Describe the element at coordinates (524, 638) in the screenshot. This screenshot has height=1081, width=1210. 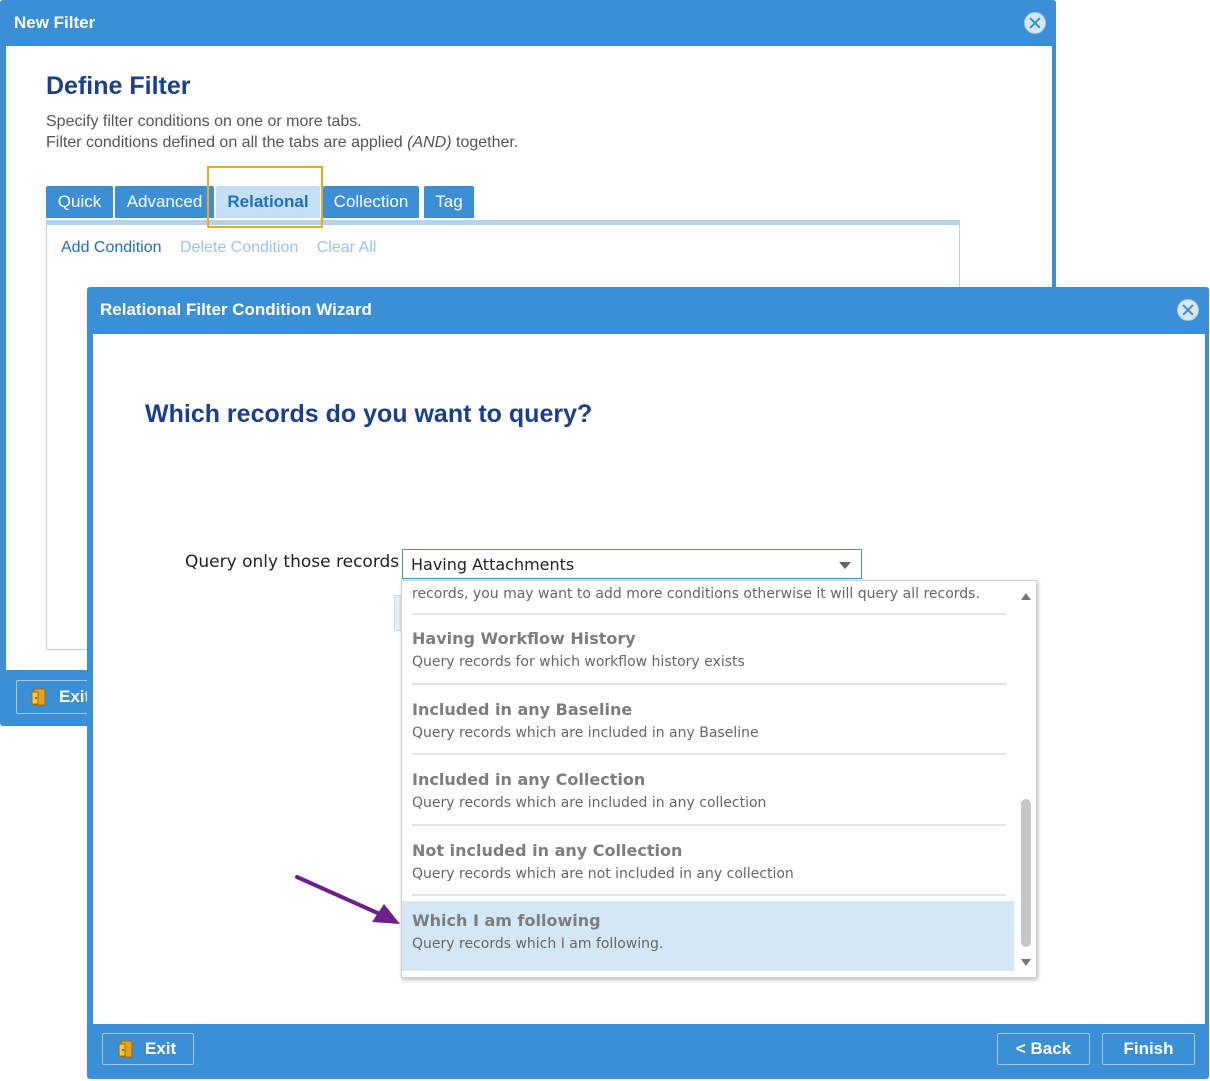
I see `list-item-title: Having Workflow History` at that location.